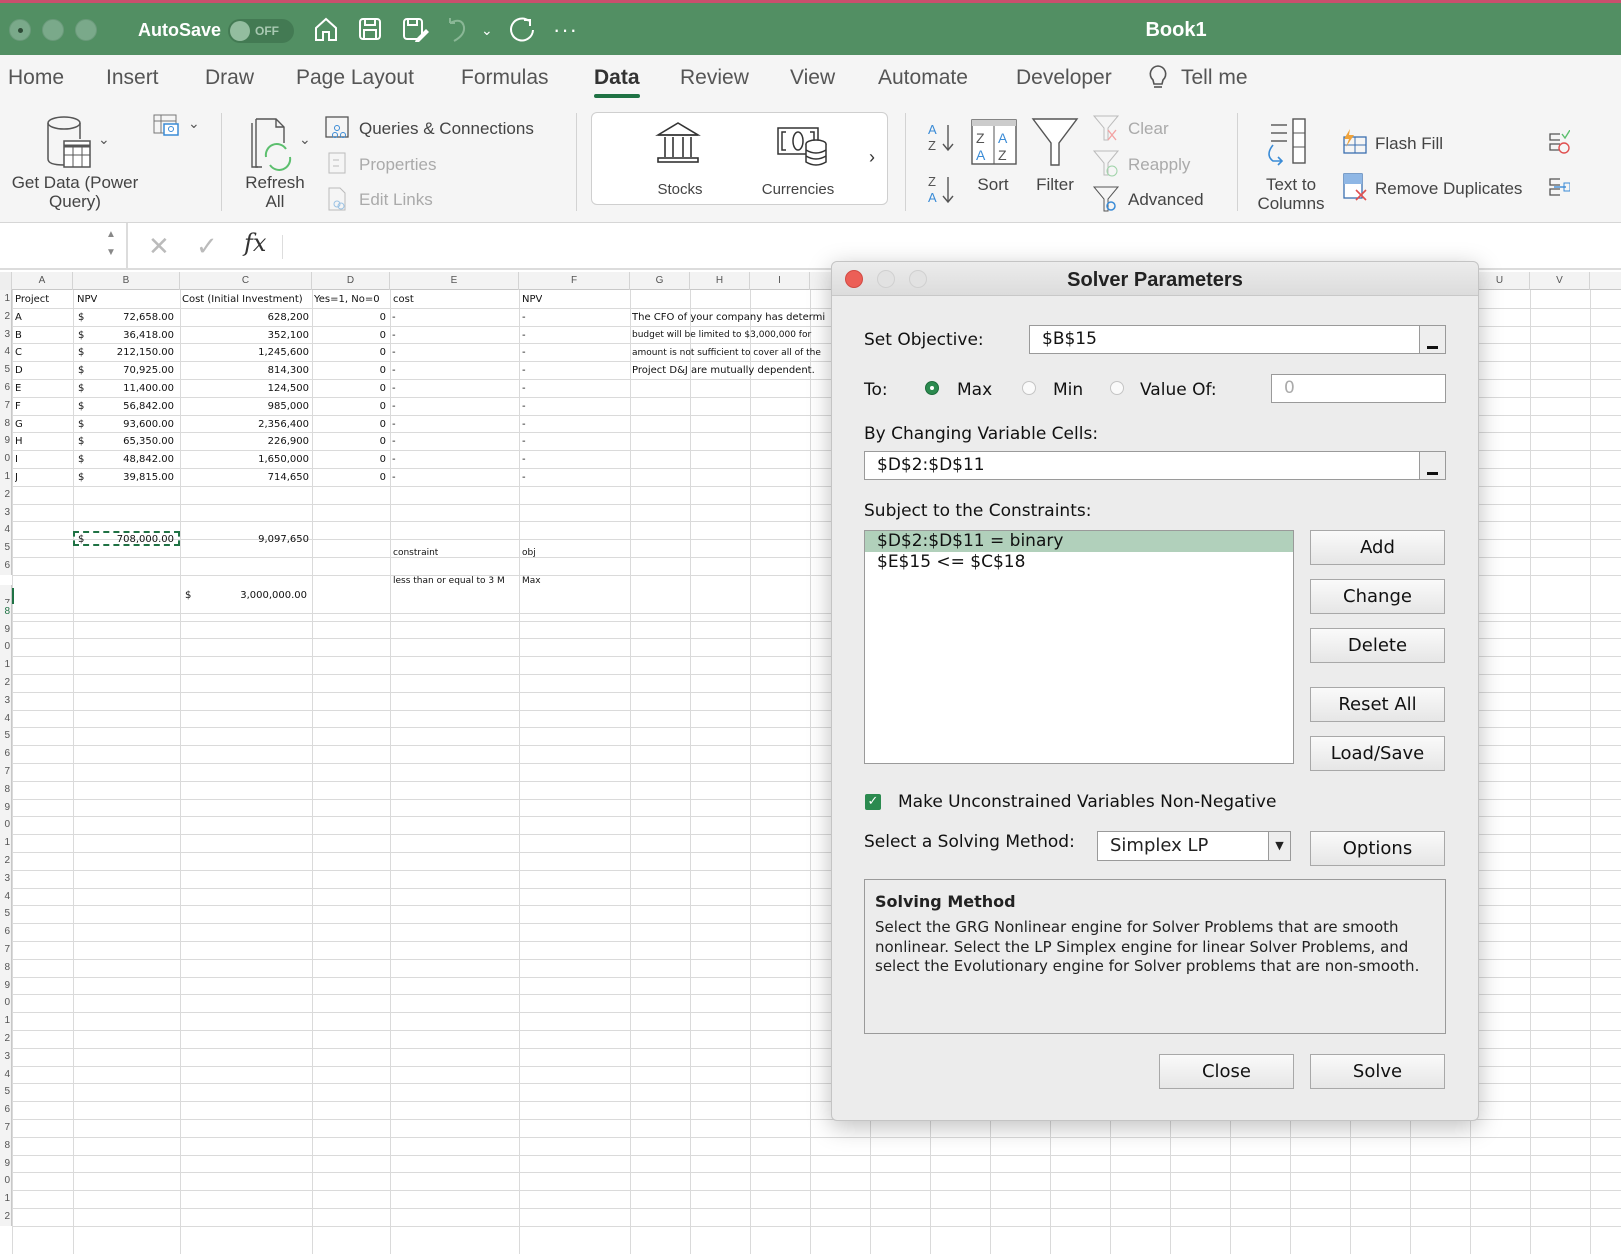 The width and height of the screenshot is (1621, 1254). What do you see at coordinates (245, 441) in the screenshot?
I see `cell-cost: 226,900` at bounding box center [245, 441].